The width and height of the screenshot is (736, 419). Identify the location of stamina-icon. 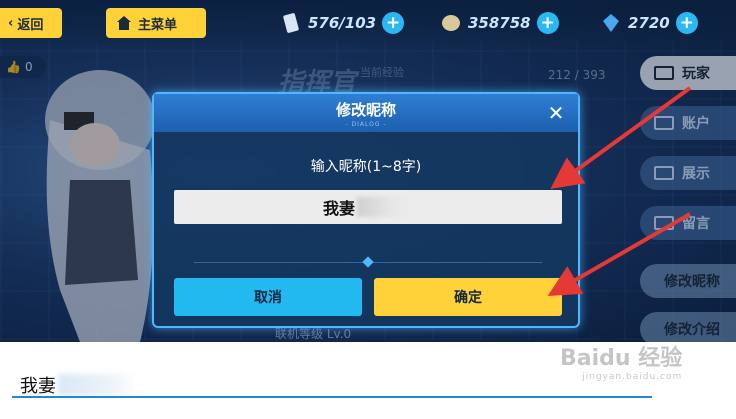
(291, 23).